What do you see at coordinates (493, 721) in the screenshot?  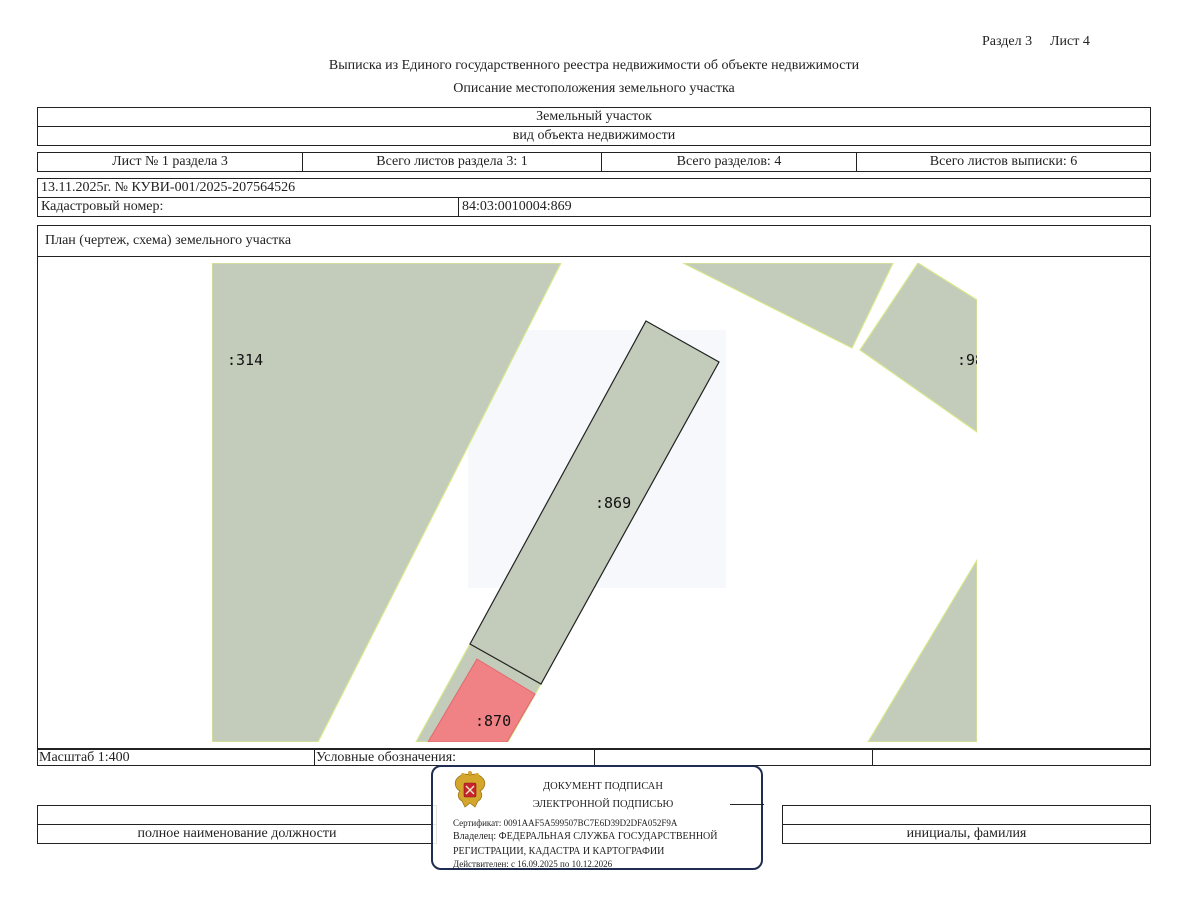 I see `parcel-label-870: :870` at bounding box center [493, 721].